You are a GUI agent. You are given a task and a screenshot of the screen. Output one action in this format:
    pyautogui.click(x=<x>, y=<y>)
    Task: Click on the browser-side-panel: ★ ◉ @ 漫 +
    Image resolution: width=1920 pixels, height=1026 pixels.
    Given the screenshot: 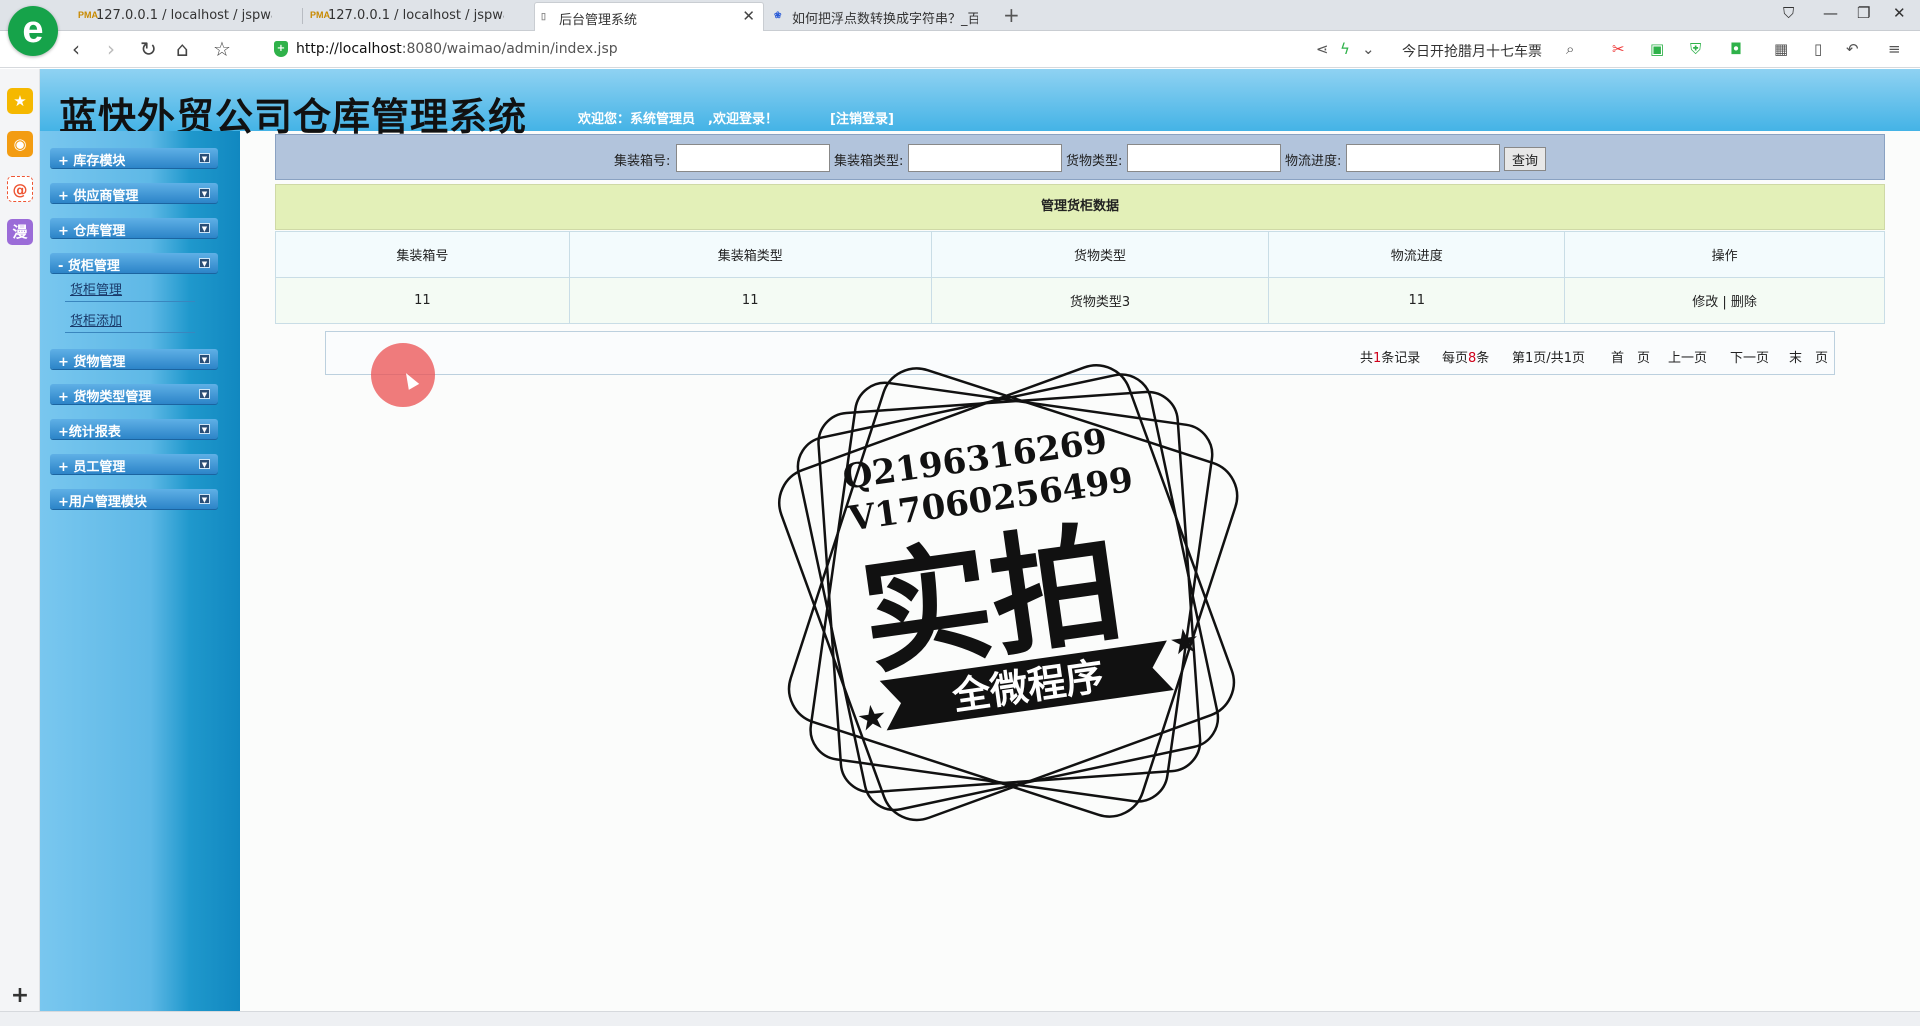 What is the action you would take?
    pyautogui.click(x=20, y=540)
    